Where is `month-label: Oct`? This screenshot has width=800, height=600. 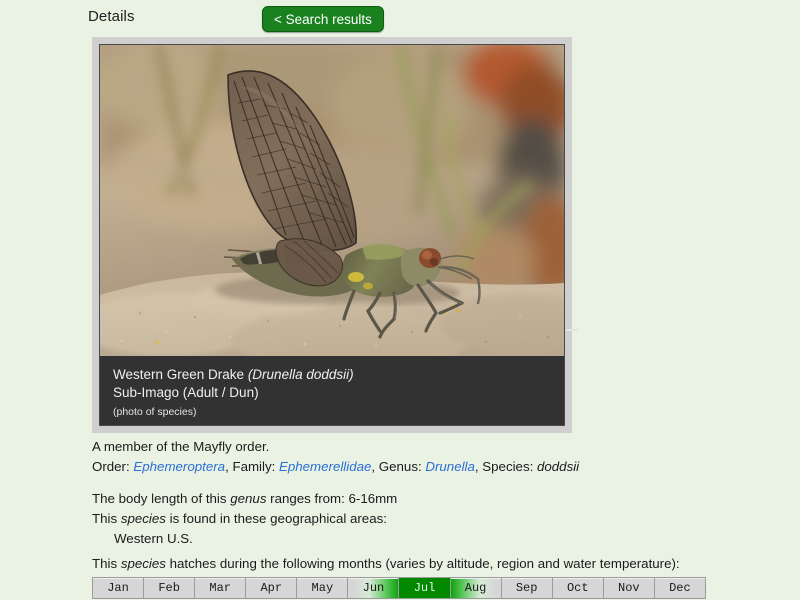 month-label: Oct is located at coordinates (577, 588).